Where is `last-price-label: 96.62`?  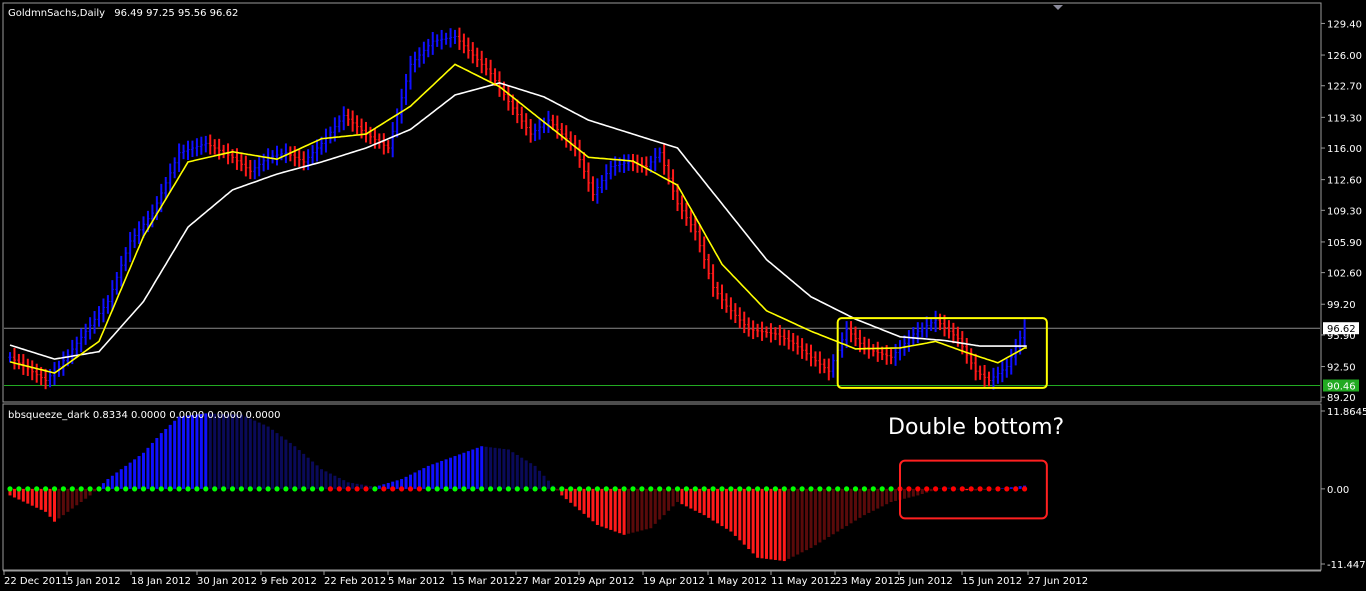 last-price-label: 96.62 is located at coordinates (1341, 329).